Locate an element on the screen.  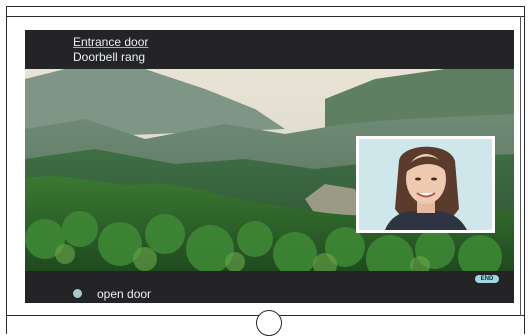
home-button is located at coordinates (269, 323).